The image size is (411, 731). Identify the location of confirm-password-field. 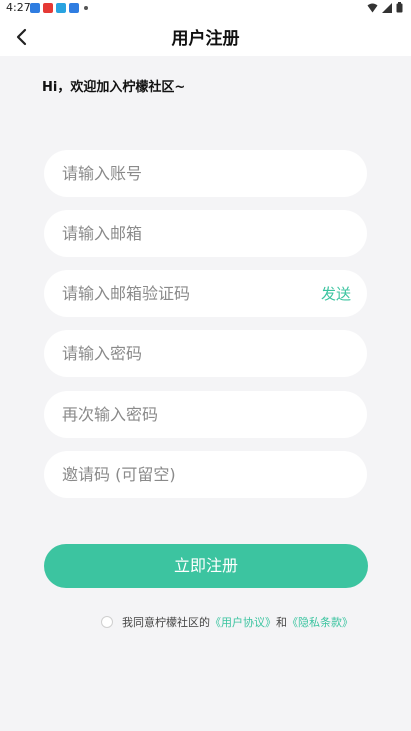
(205, 414).